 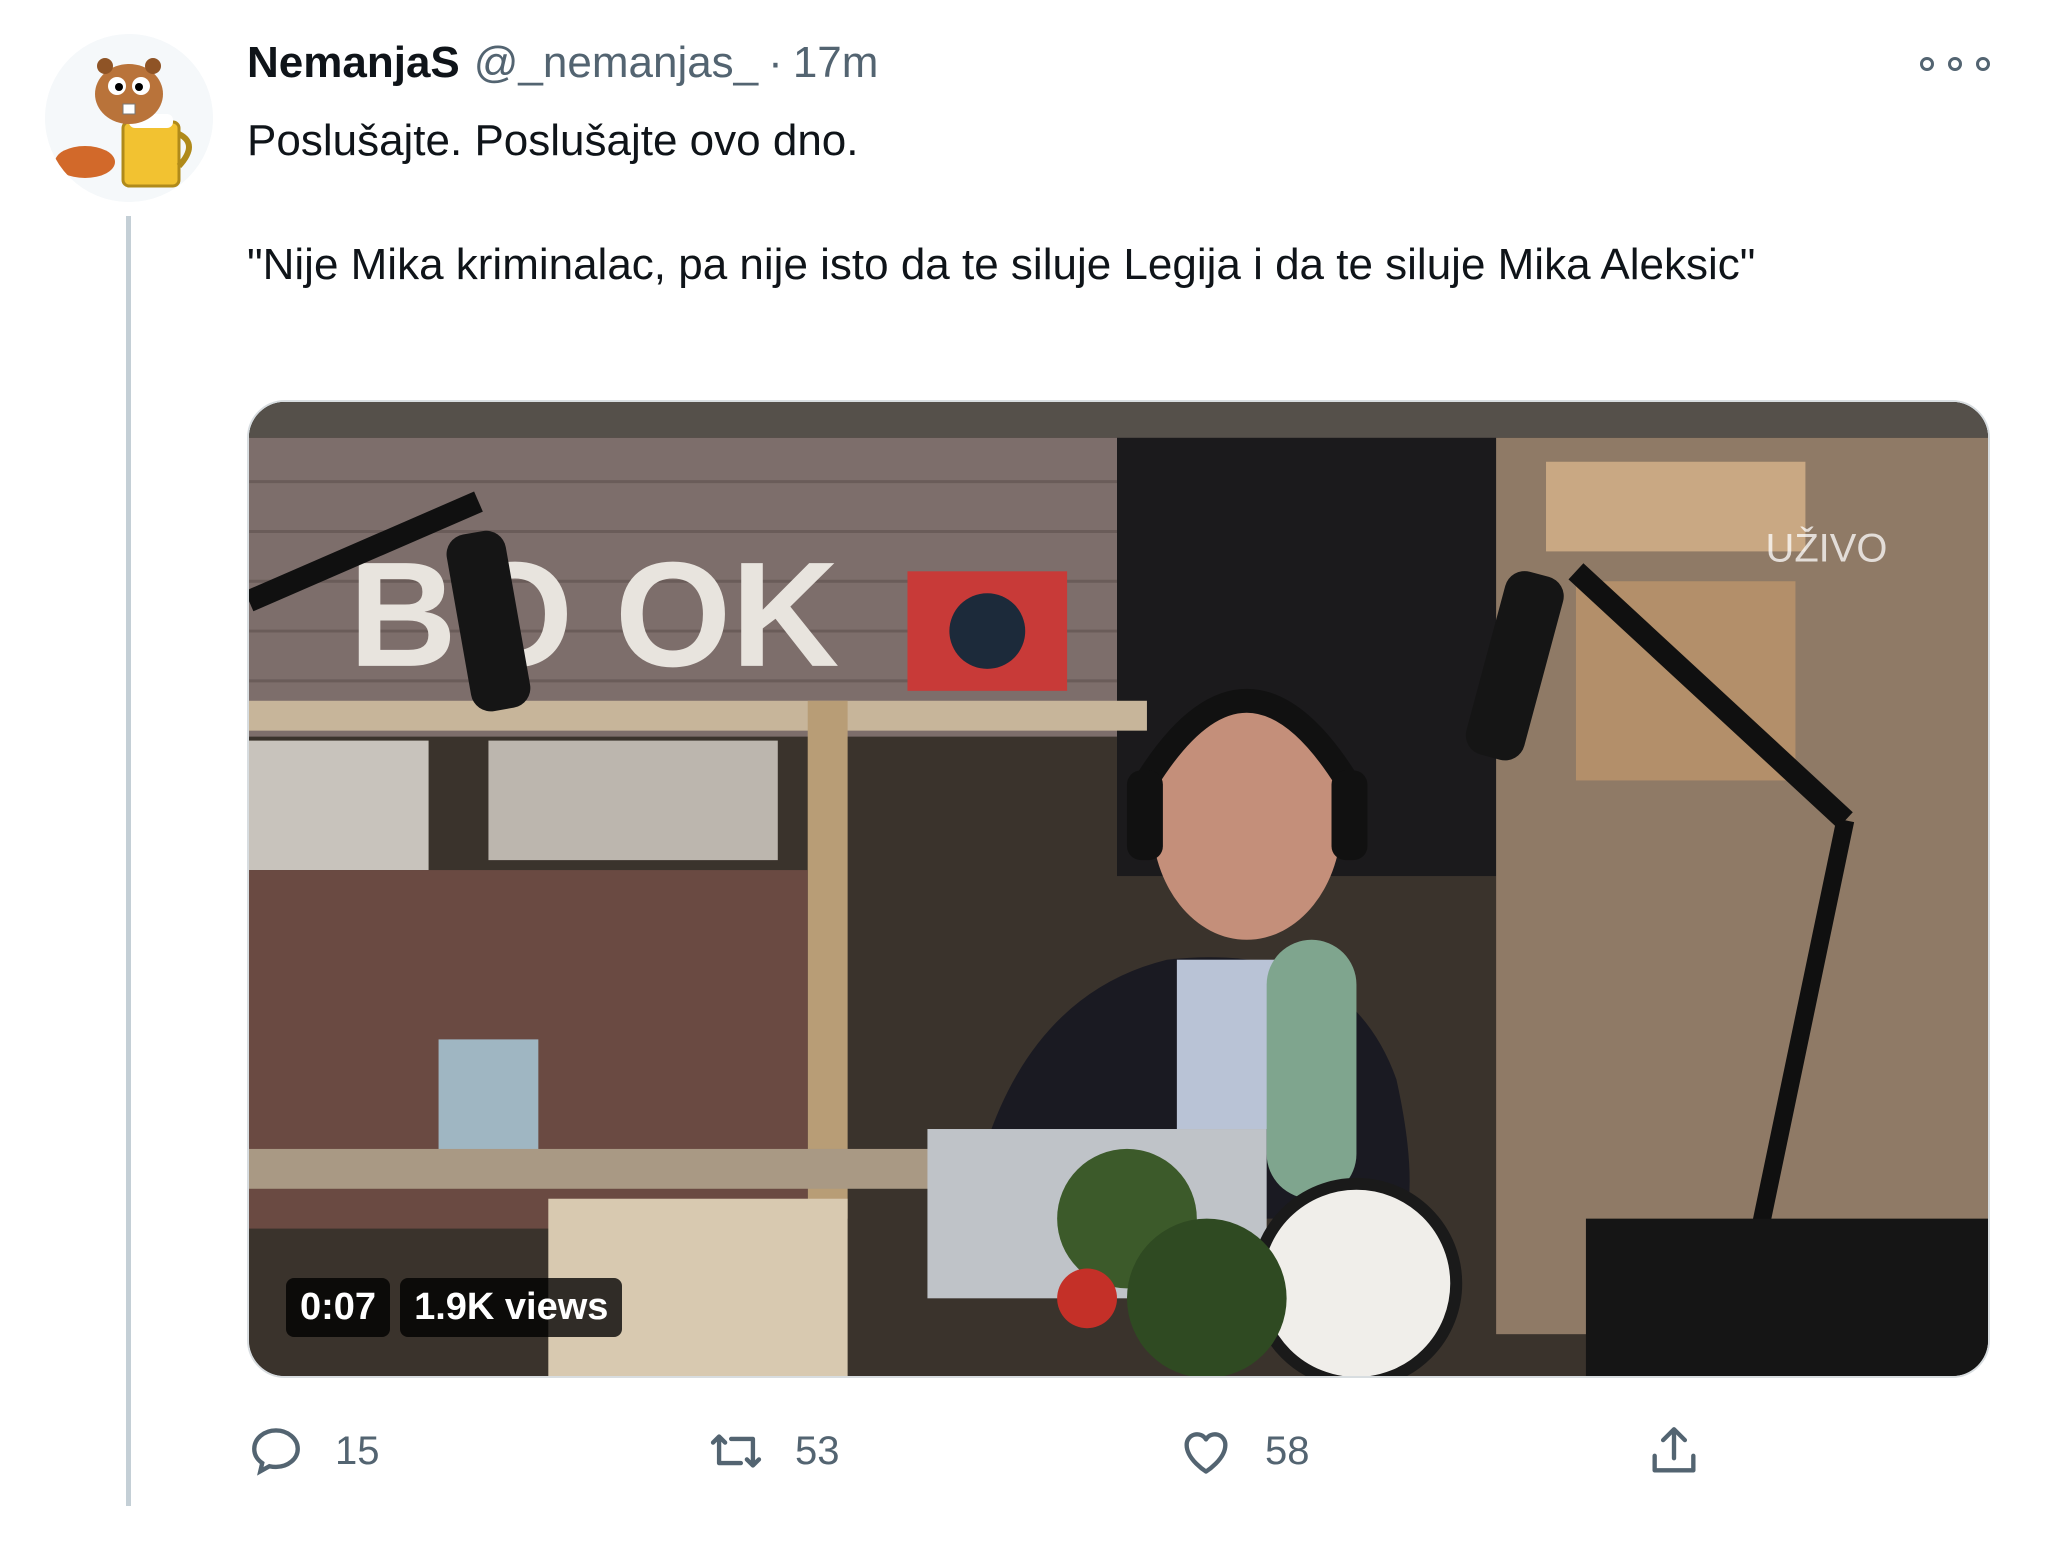 What do you see at coordinates (773, 1451) in the screenshot?
I see `retweet-button: 53` at bounding box center [773, 1451].